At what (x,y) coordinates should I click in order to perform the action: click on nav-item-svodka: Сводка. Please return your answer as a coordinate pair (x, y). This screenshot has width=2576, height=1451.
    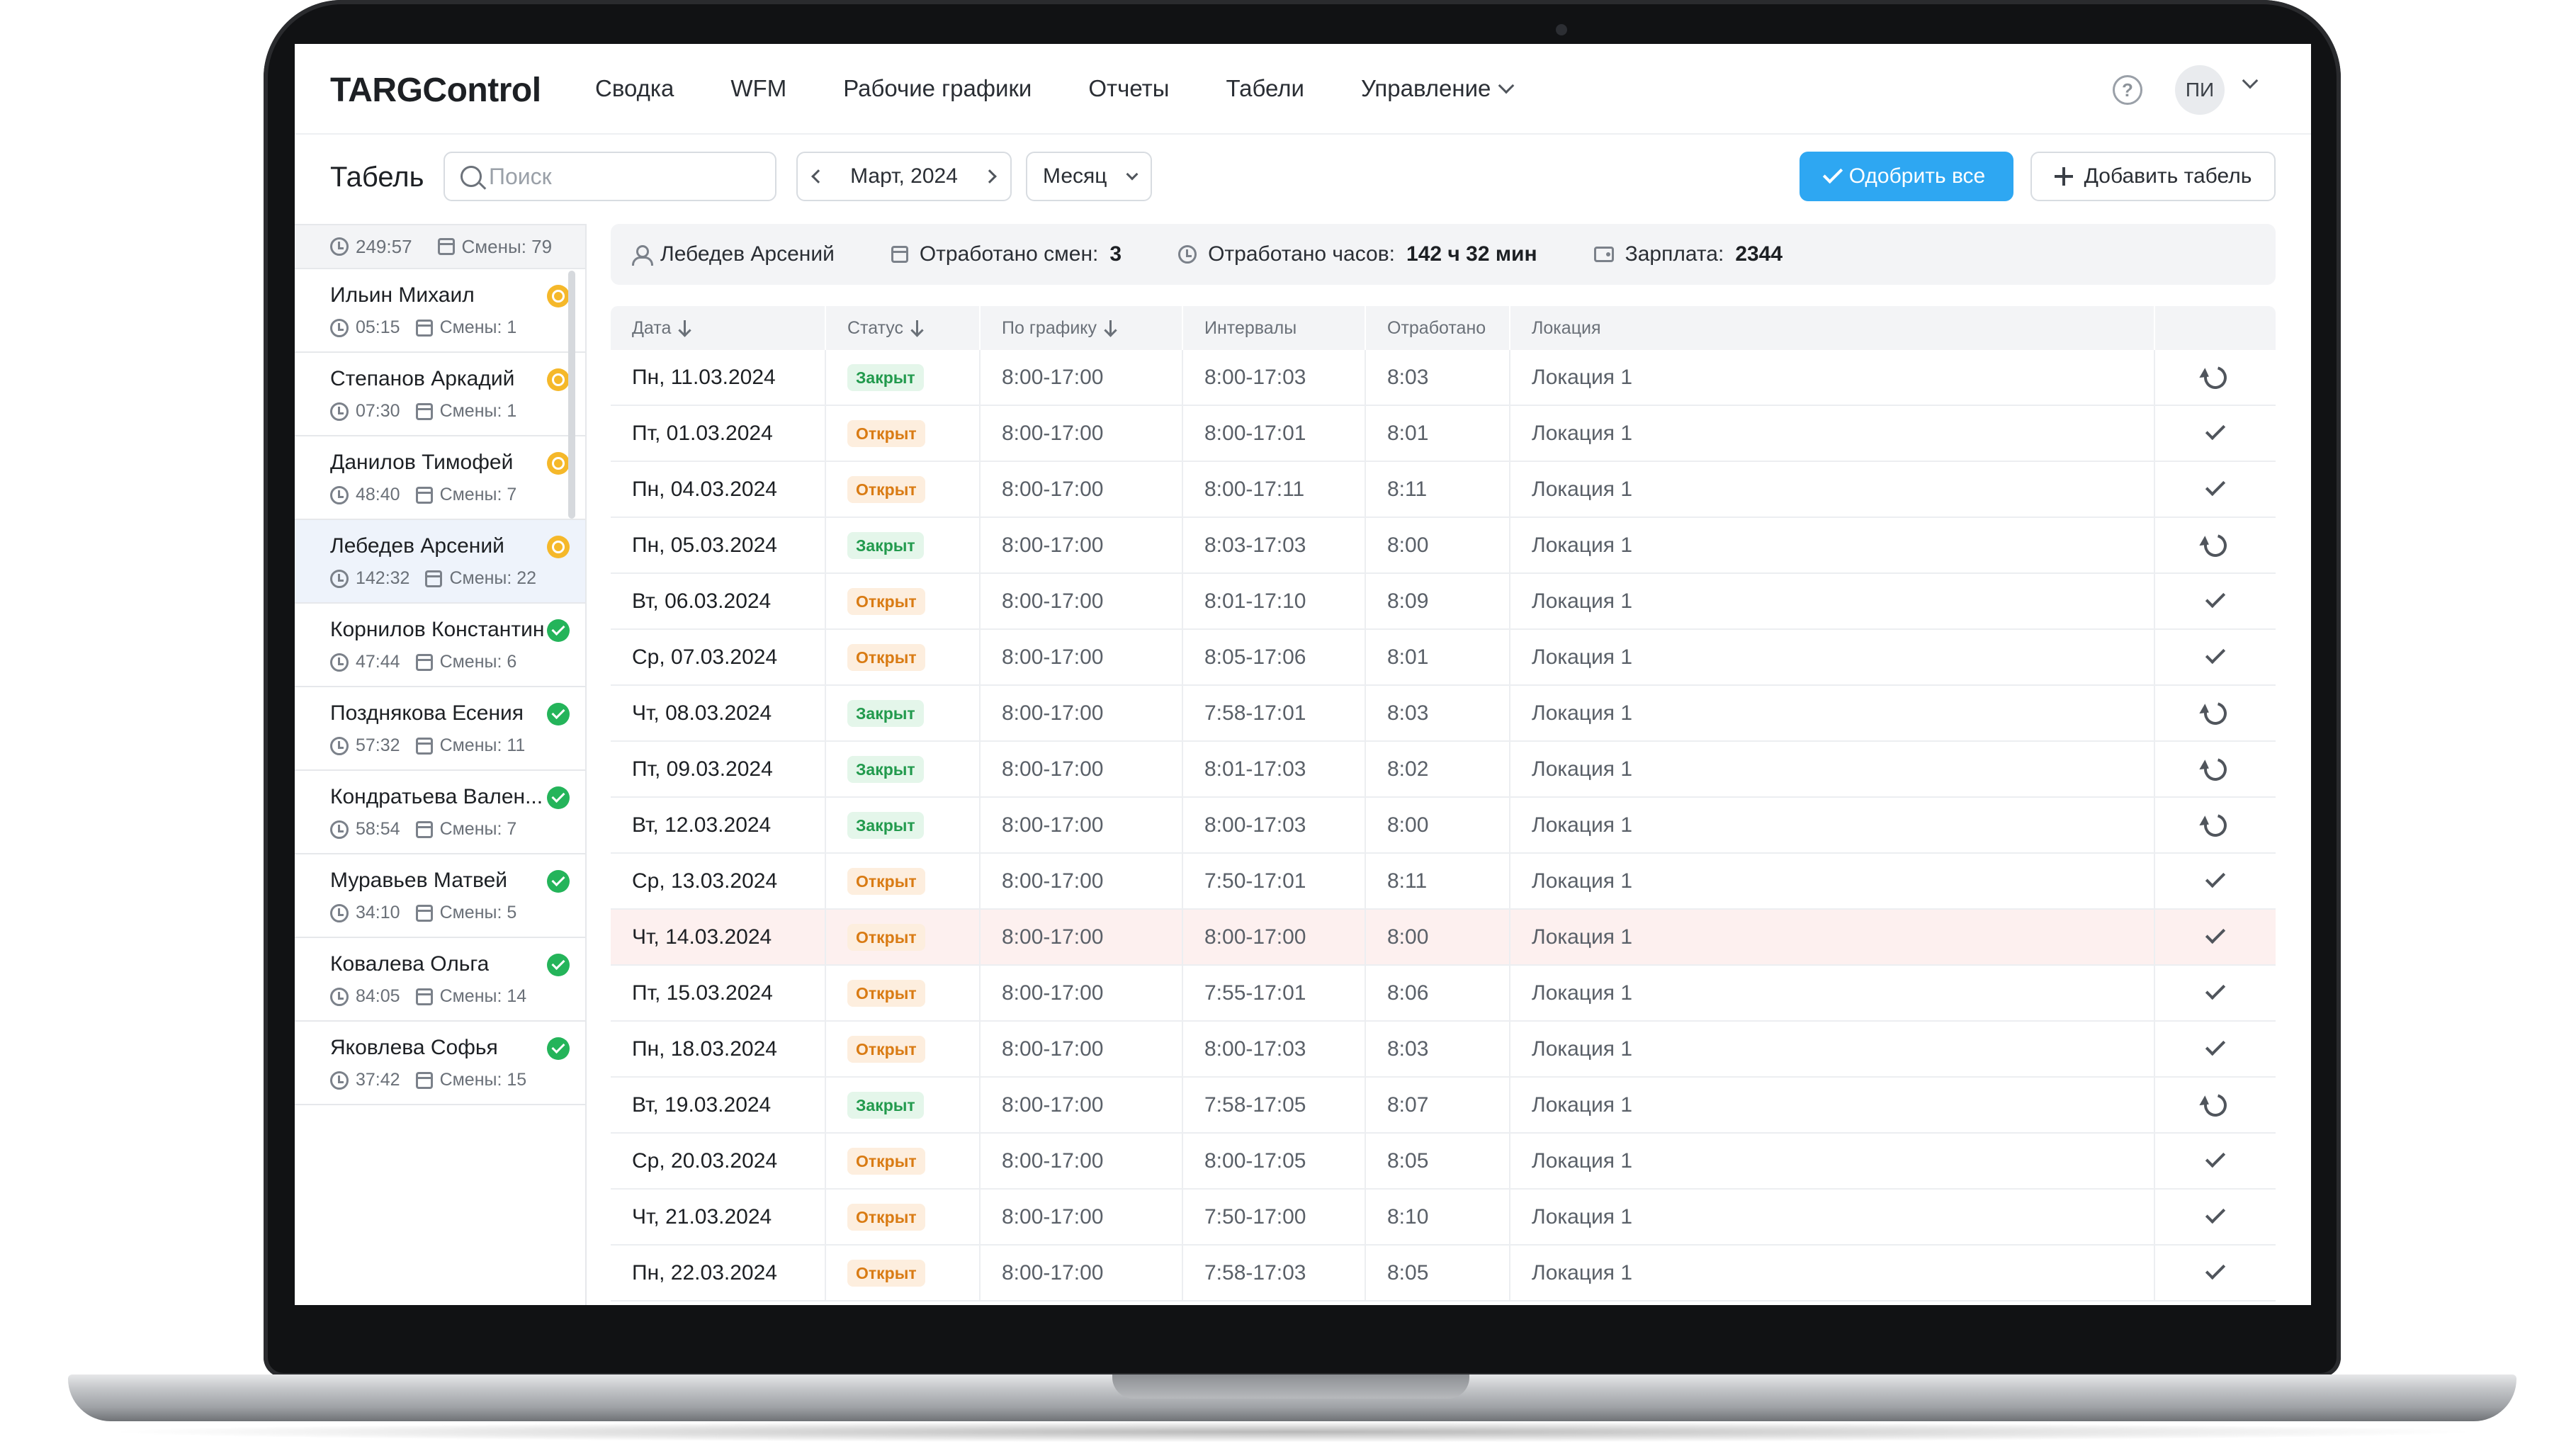
    Looking at the image, I should click on (634, 88).